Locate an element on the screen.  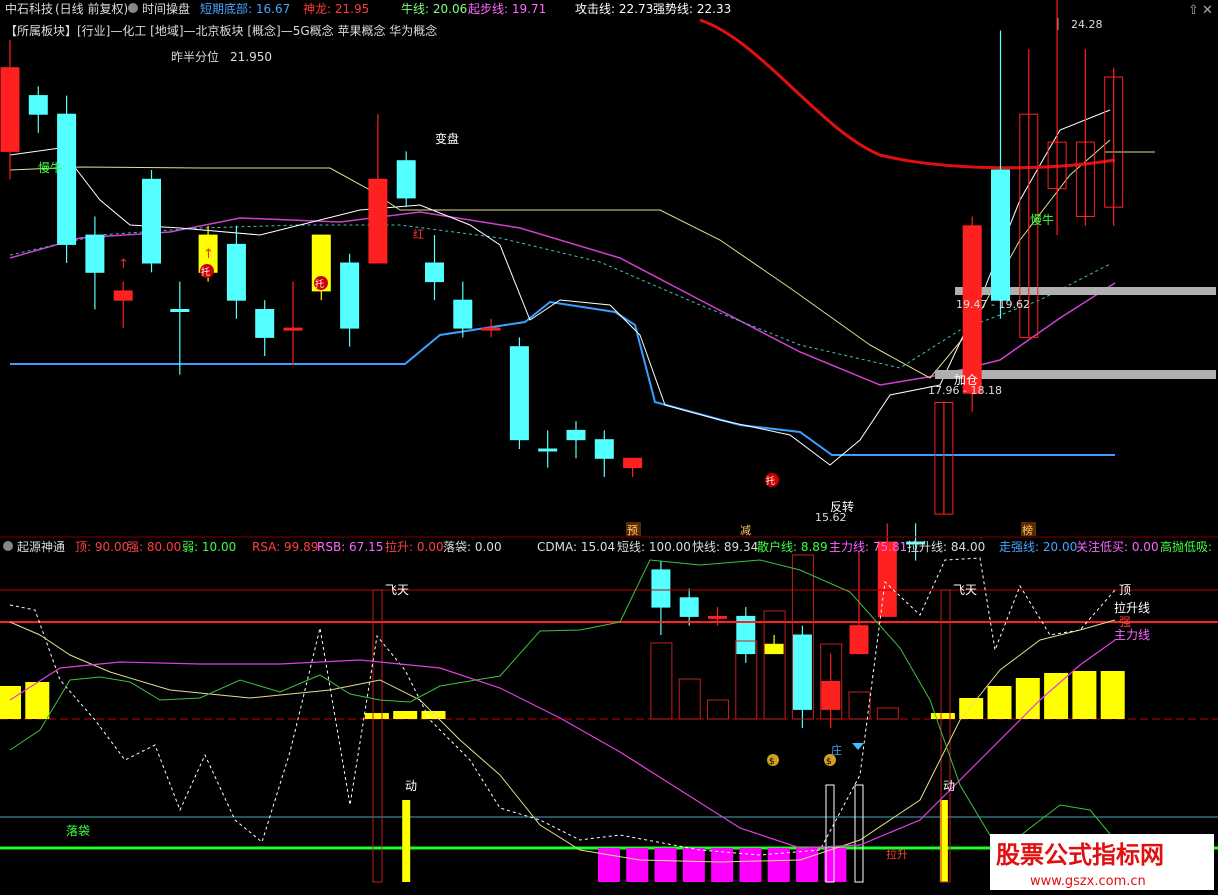
sub-indicator-field: 高抛低吸: is located at coordinates (1186, 546).